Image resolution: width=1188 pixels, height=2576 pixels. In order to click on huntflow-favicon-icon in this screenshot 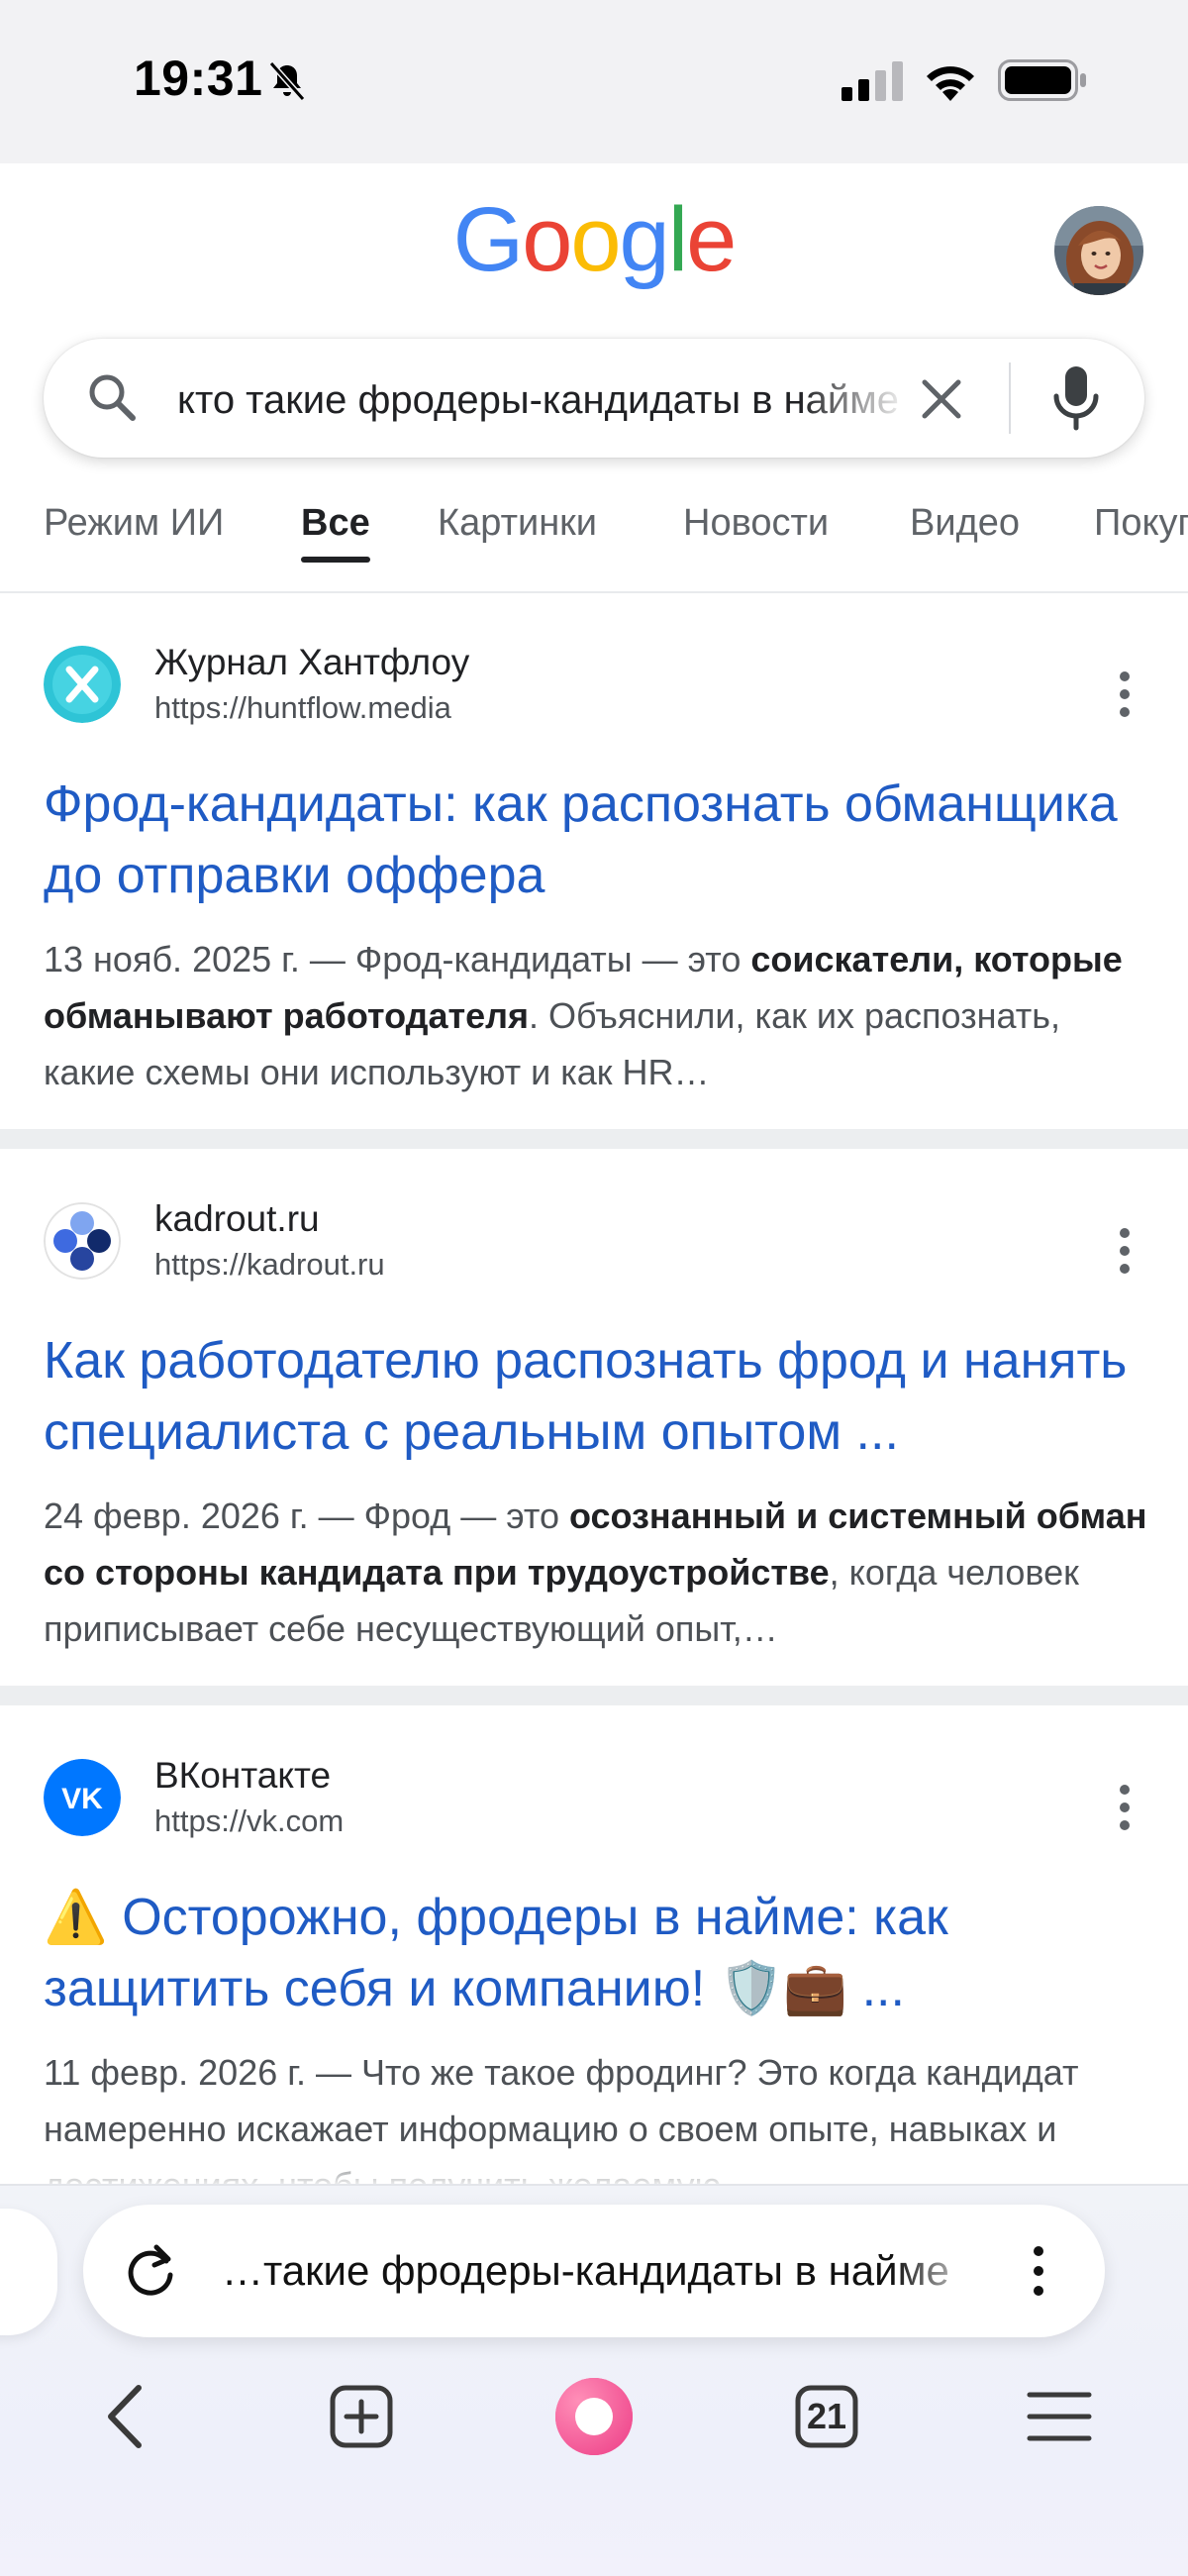, I will do `click(83, 684)`.